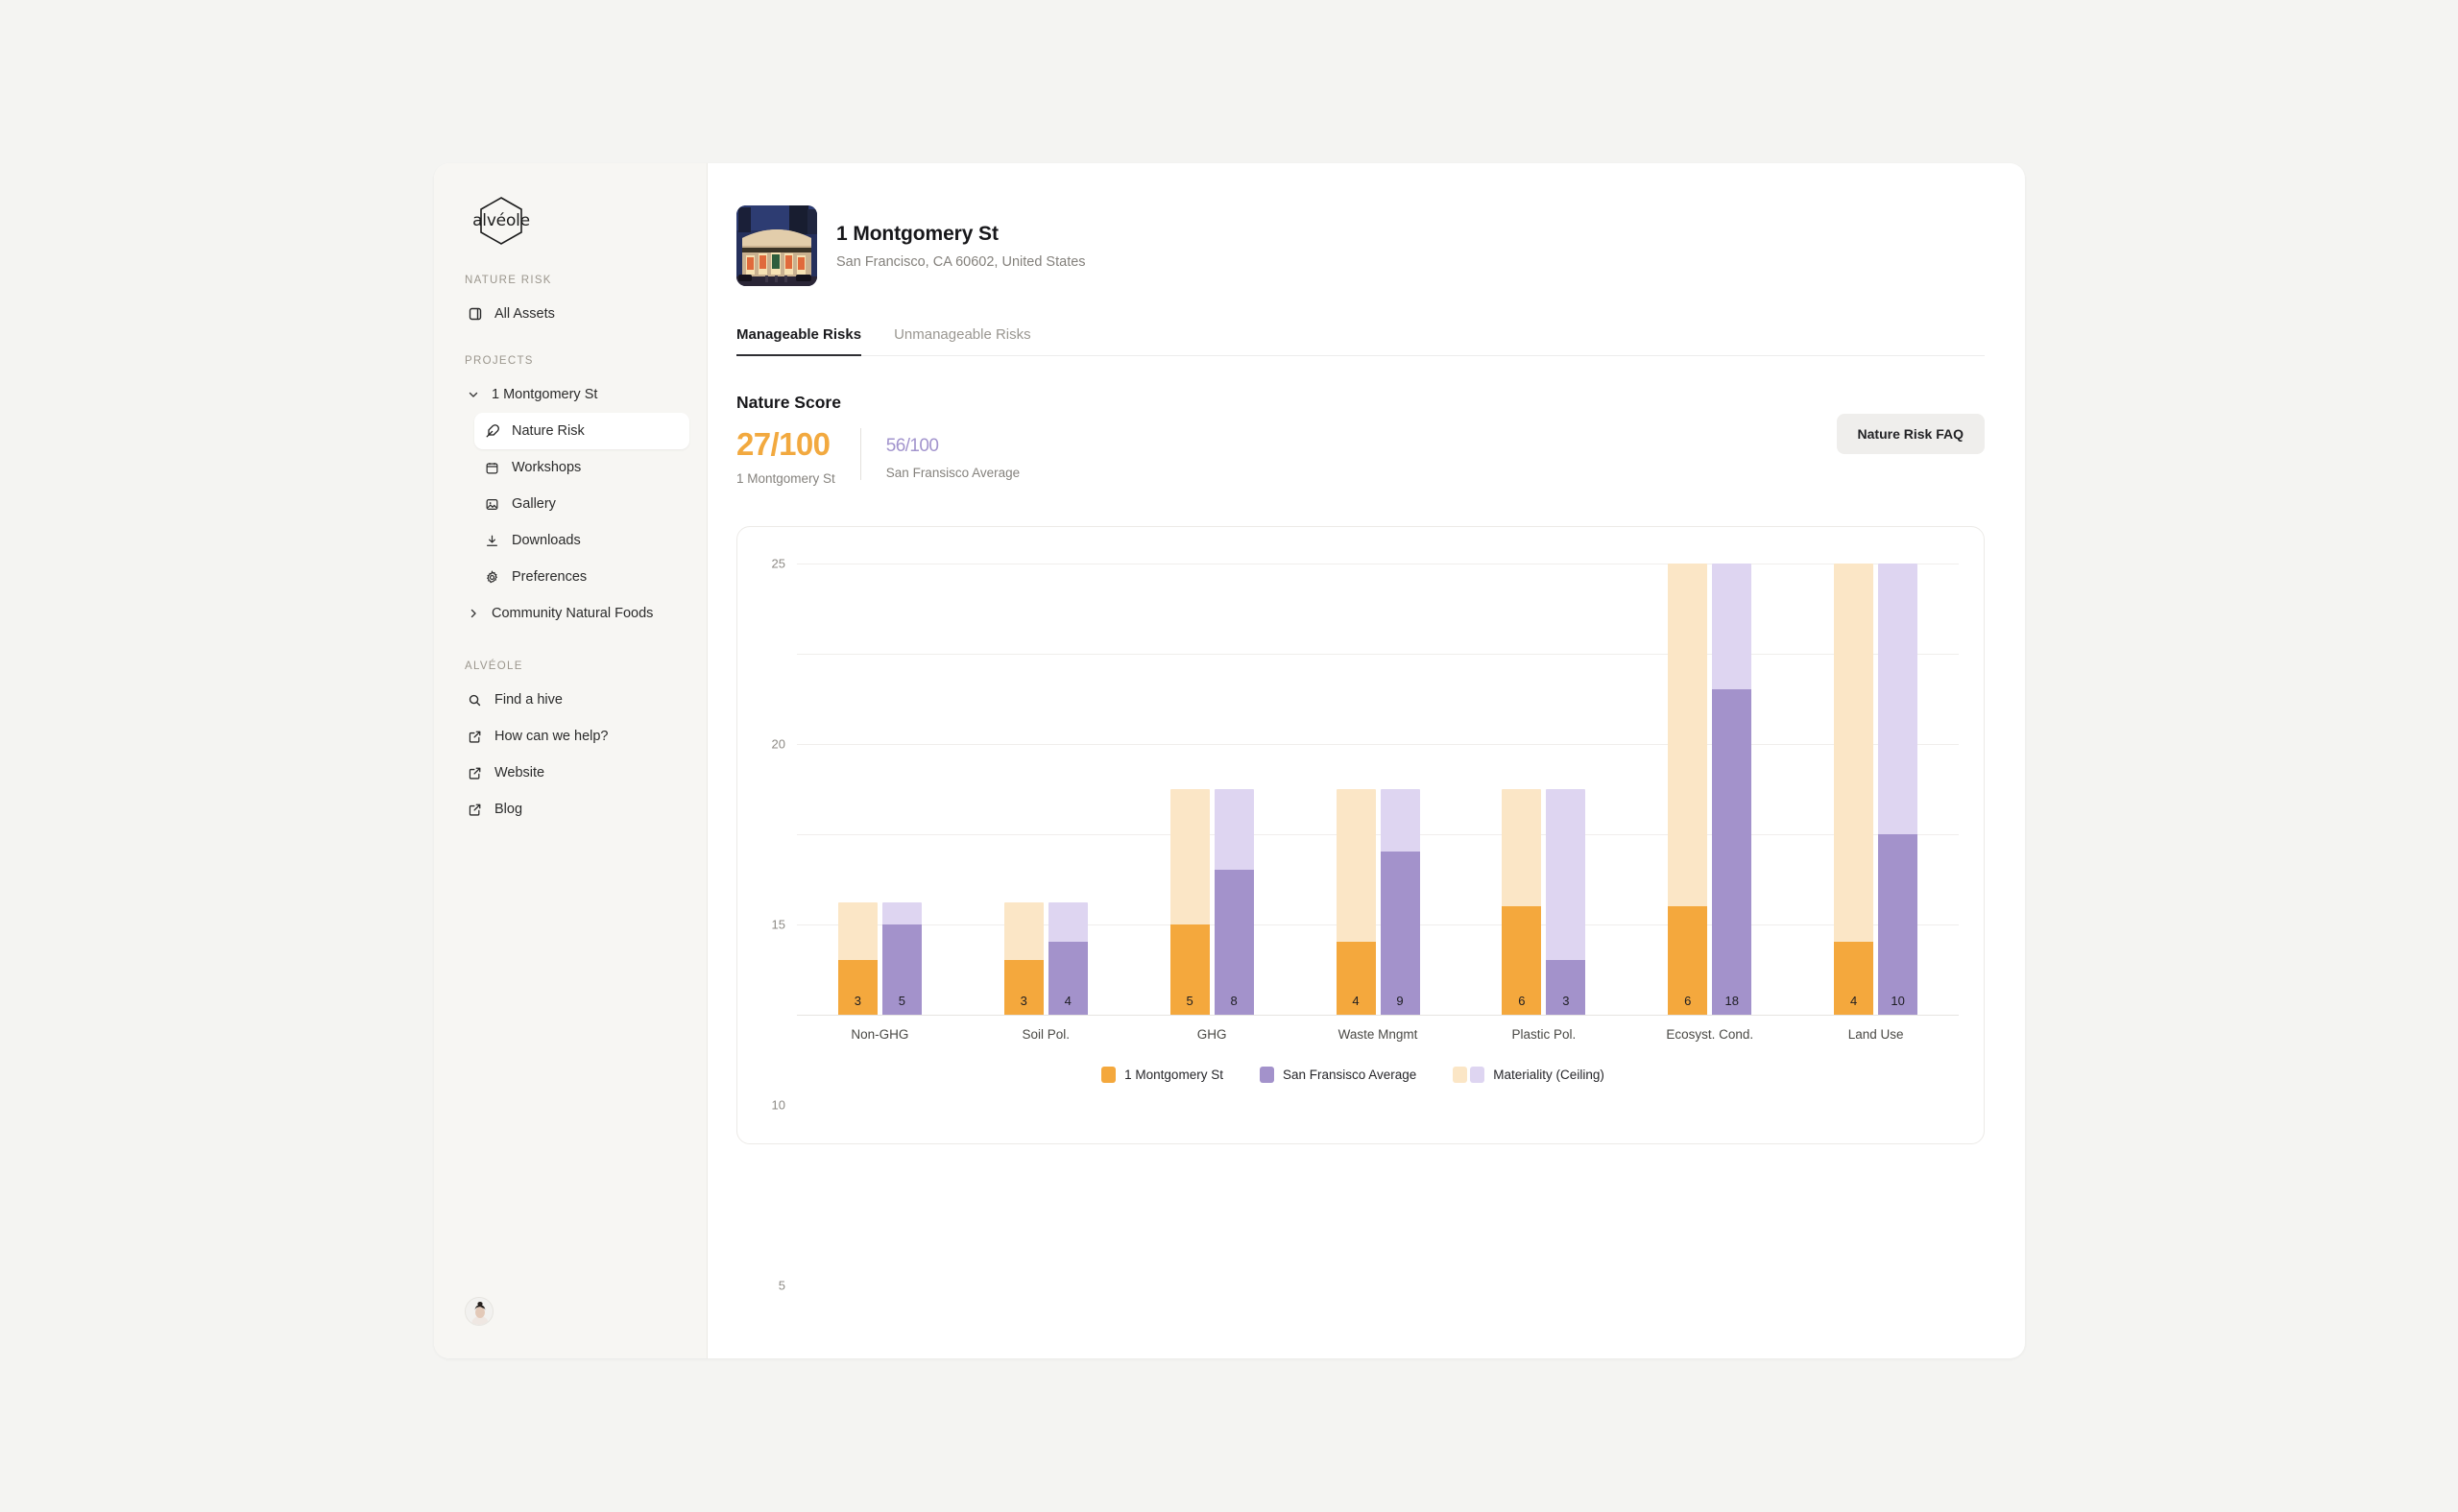 The height and width of the screenshot is (1512, 2458). What do you see at coordinates (1898, 1000) in the screenshot?
I see `bar-value-label: 10` at bounding box center [1898, 1000].